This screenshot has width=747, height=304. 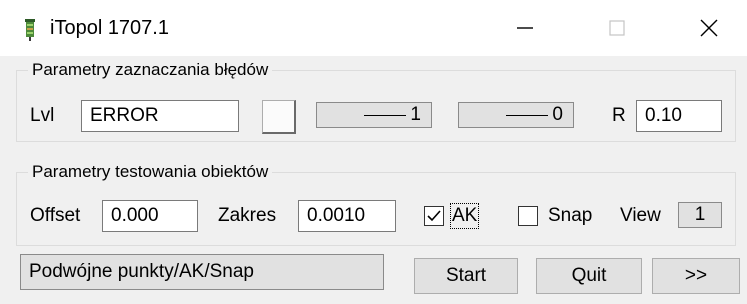 What do you see at coordinates (465, 216) in the screenshot?
I see `ak-label: AK` at bounding box center [465, 216].